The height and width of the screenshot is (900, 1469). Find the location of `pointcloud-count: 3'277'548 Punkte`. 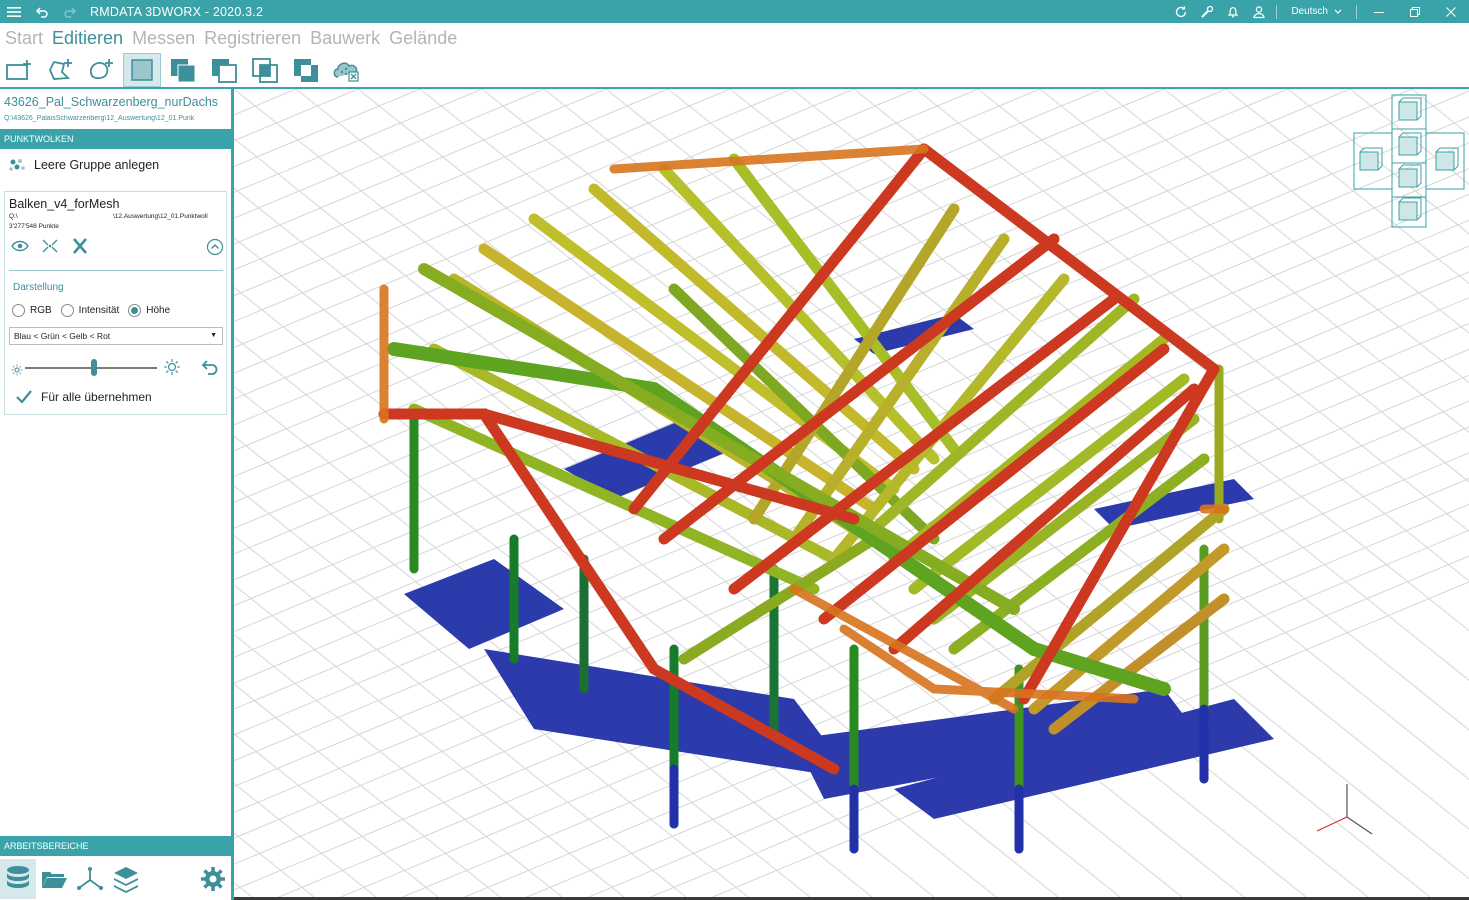

pointcloud-count: 3'277'548 Punkte is located at coordinates (34, 226).